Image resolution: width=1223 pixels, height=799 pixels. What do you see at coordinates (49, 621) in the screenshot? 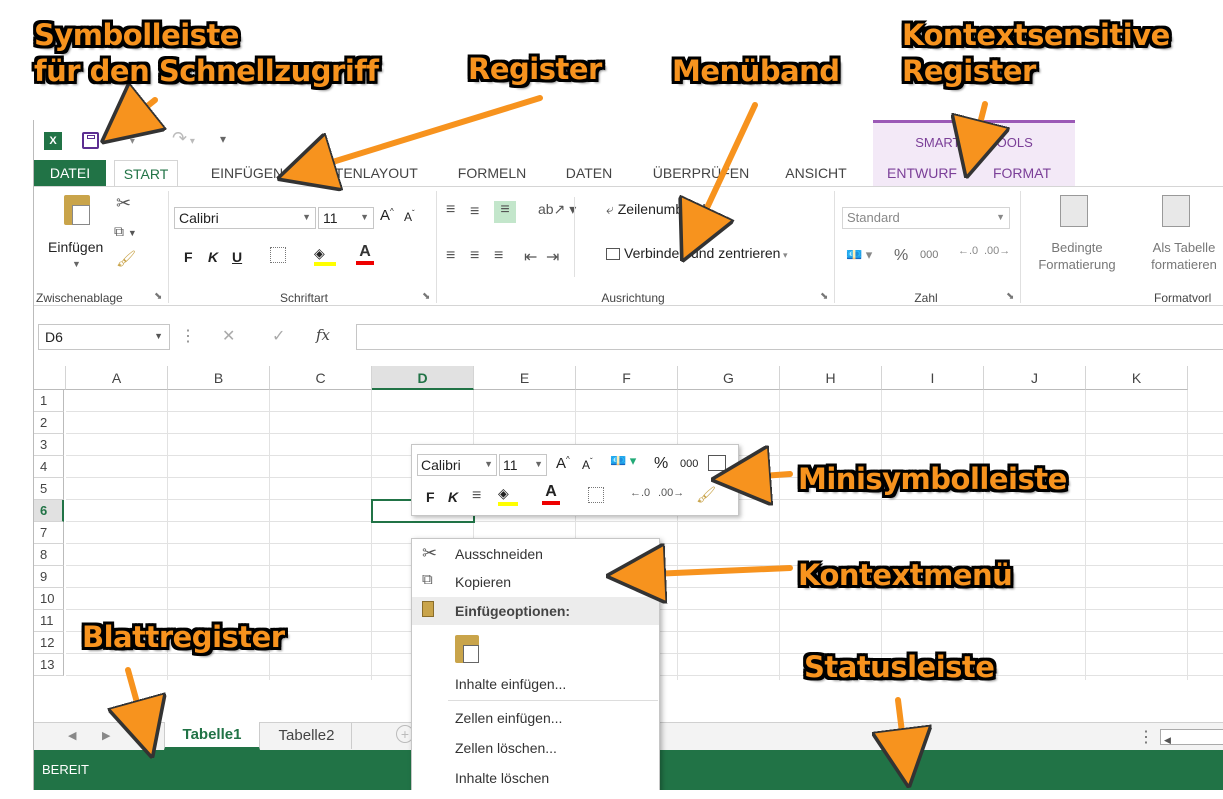
I see `row-header-11: 11` at bounding box center [49, 621].